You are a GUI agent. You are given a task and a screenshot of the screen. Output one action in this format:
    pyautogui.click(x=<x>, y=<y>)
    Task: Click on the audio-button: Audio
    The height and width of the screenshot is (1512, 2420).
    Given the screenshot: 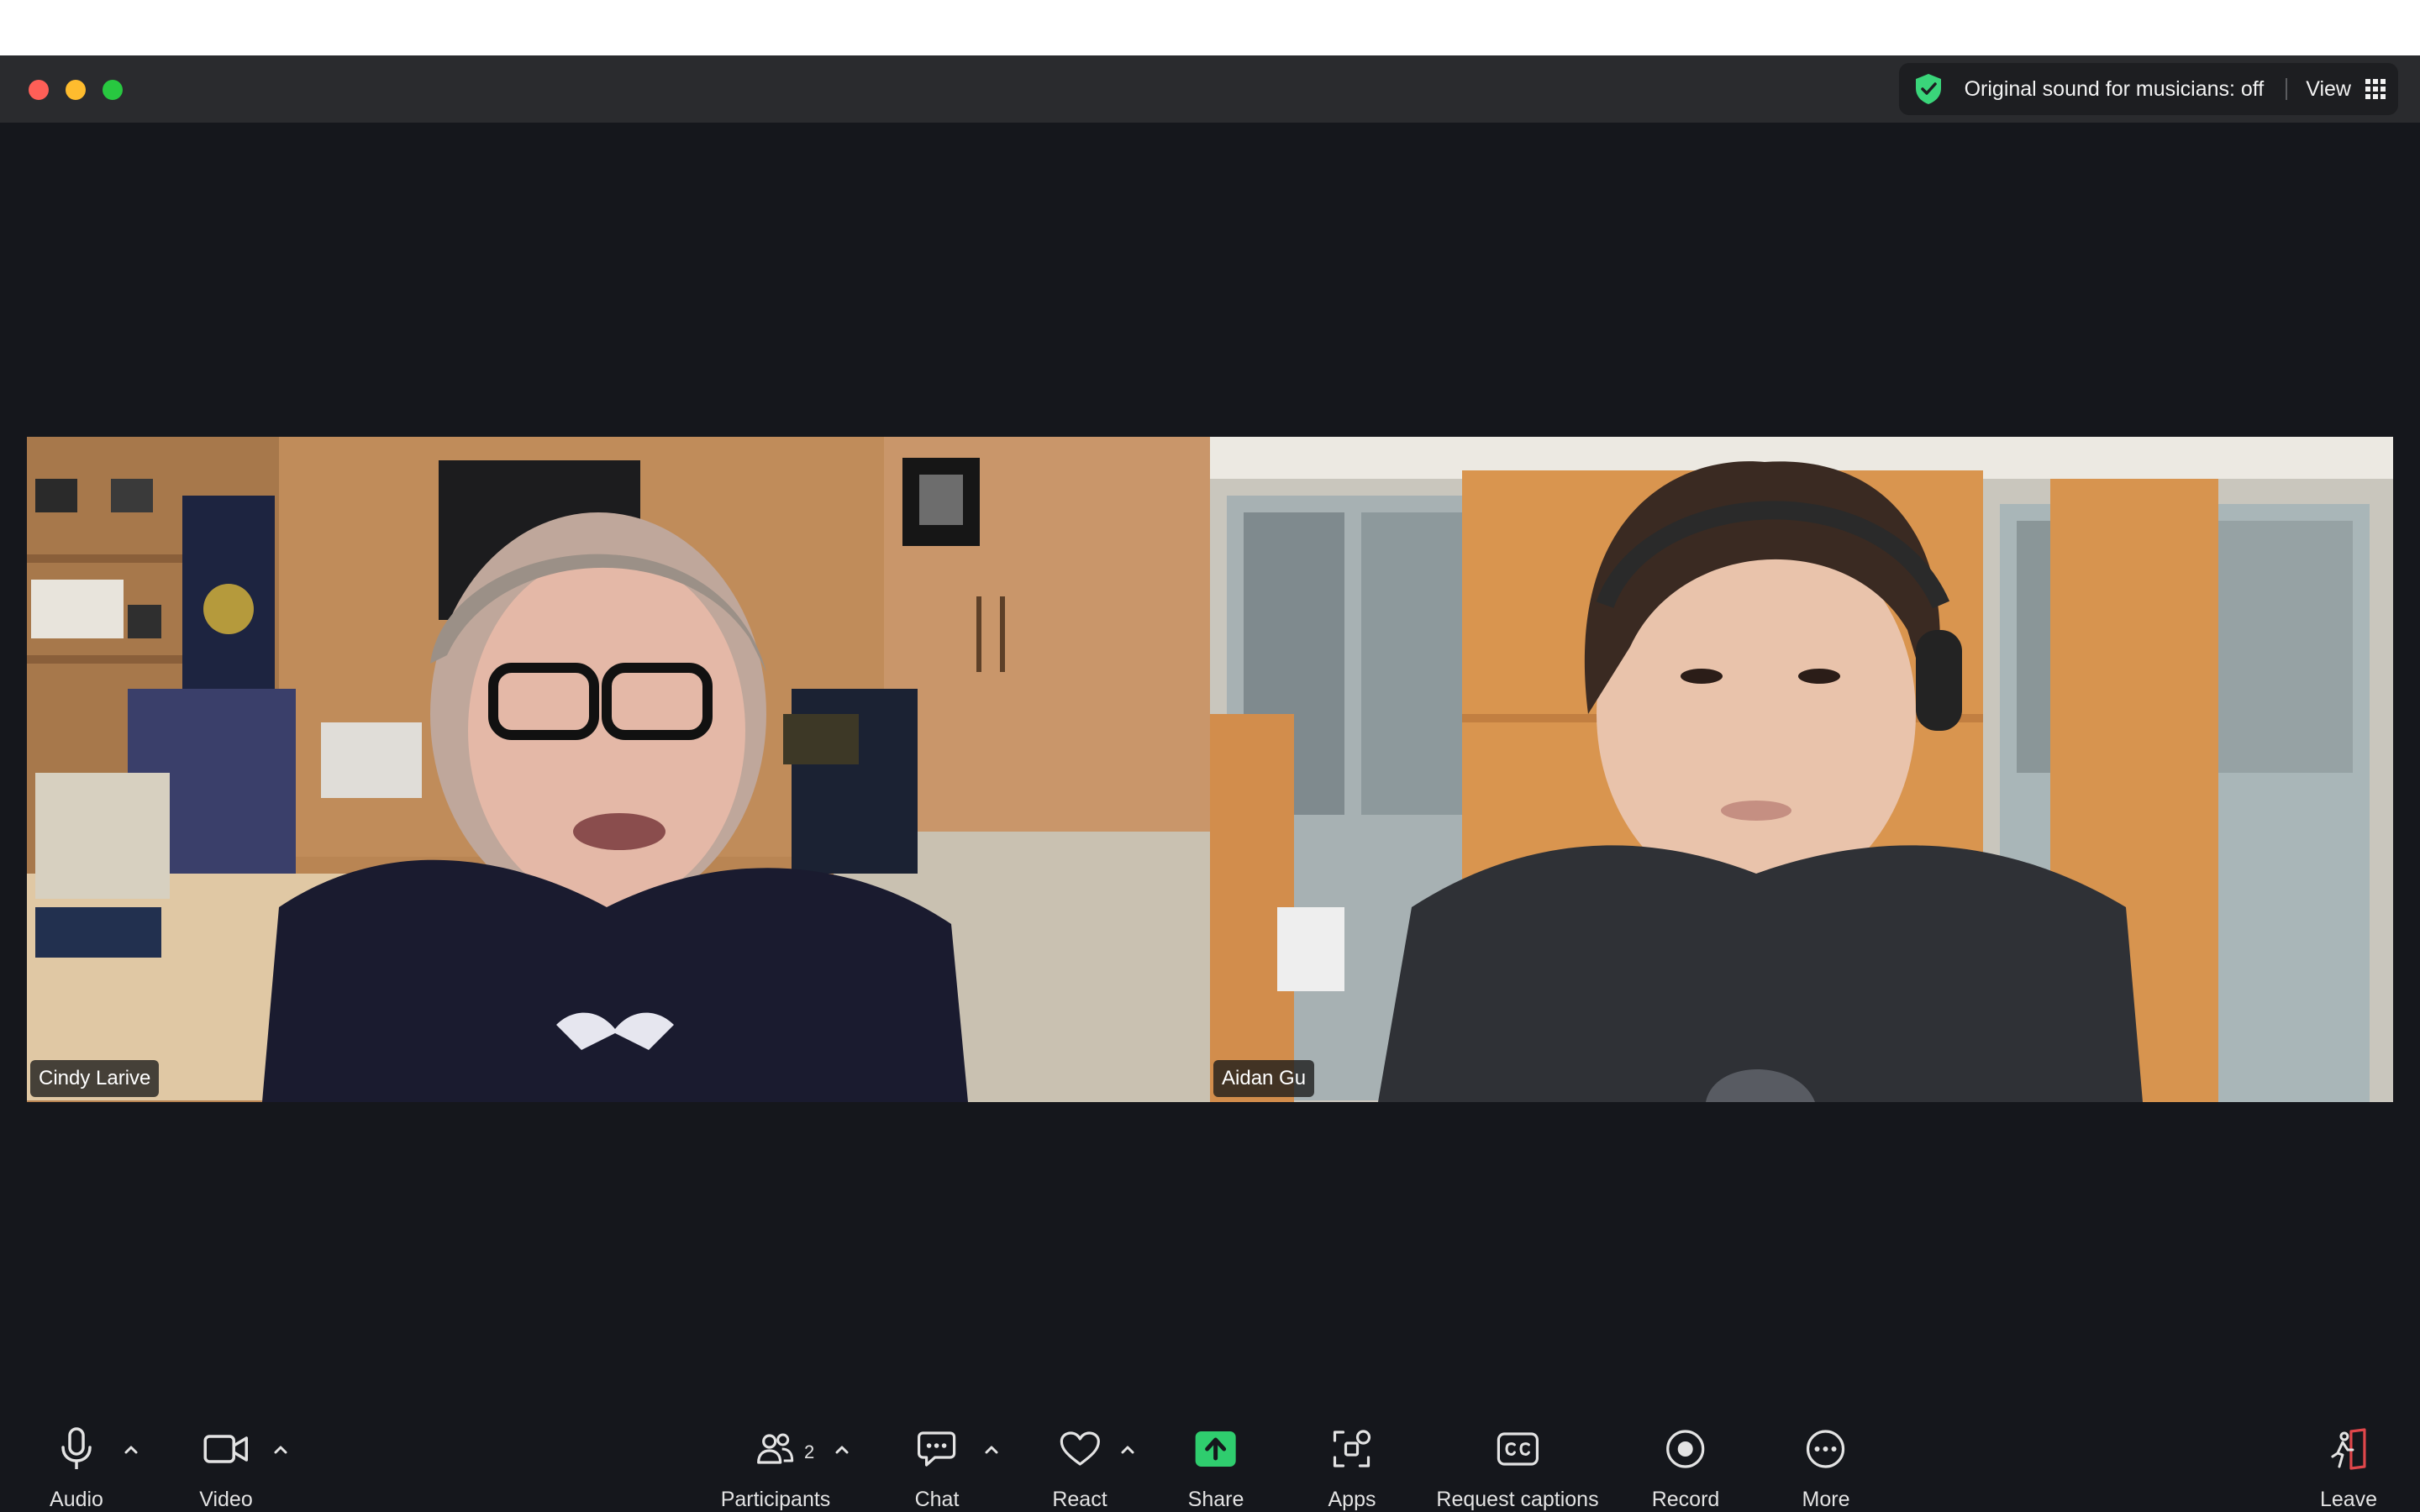 What is the action you would take?
    pyautogui.click(x=77, y=1457)
    